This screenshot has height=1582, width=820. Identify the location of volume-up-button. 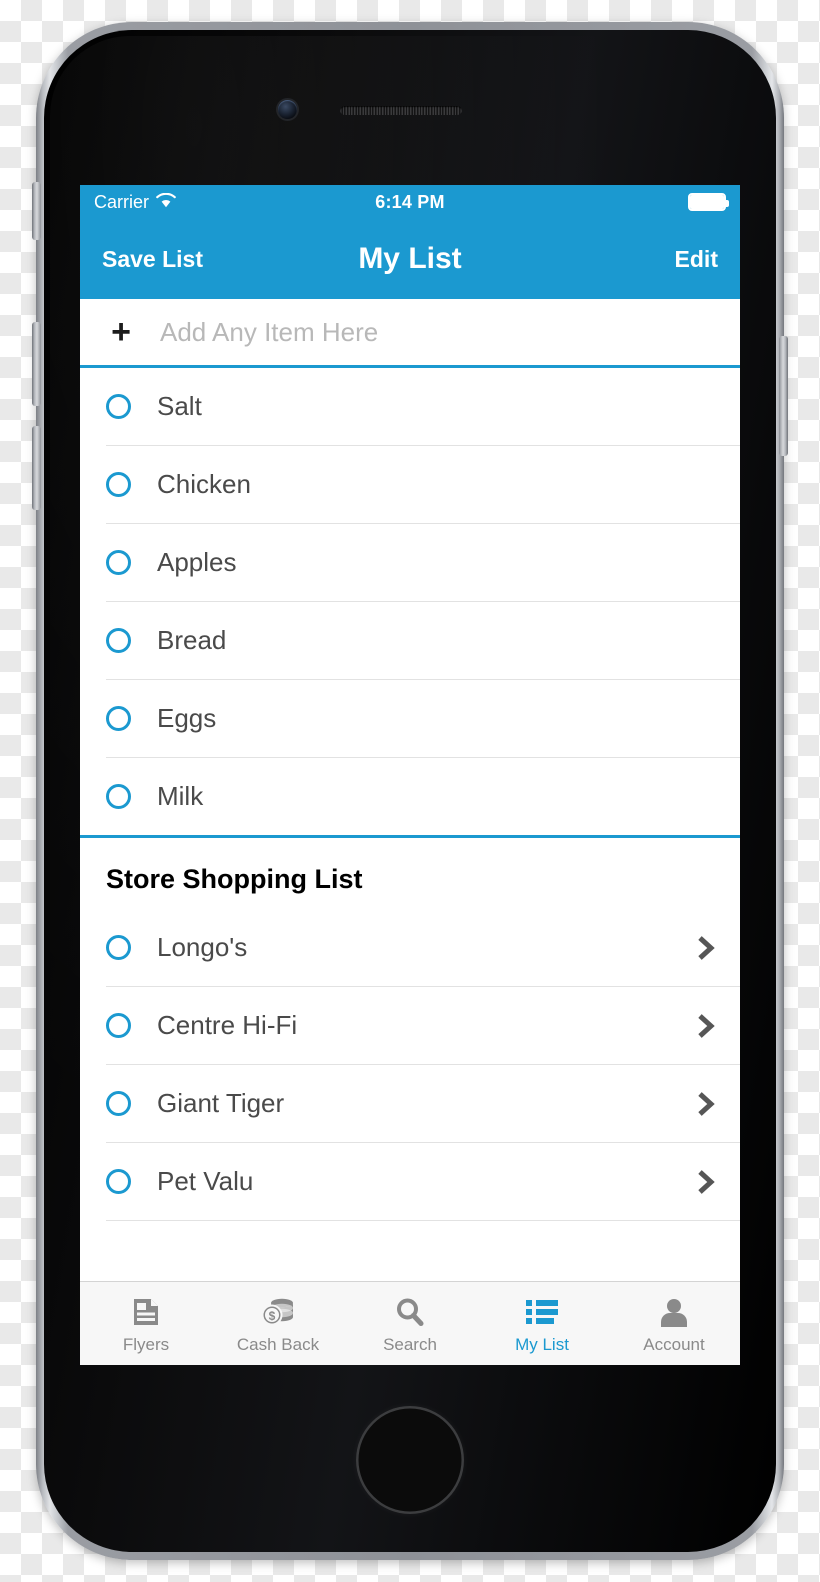
(36, 364).